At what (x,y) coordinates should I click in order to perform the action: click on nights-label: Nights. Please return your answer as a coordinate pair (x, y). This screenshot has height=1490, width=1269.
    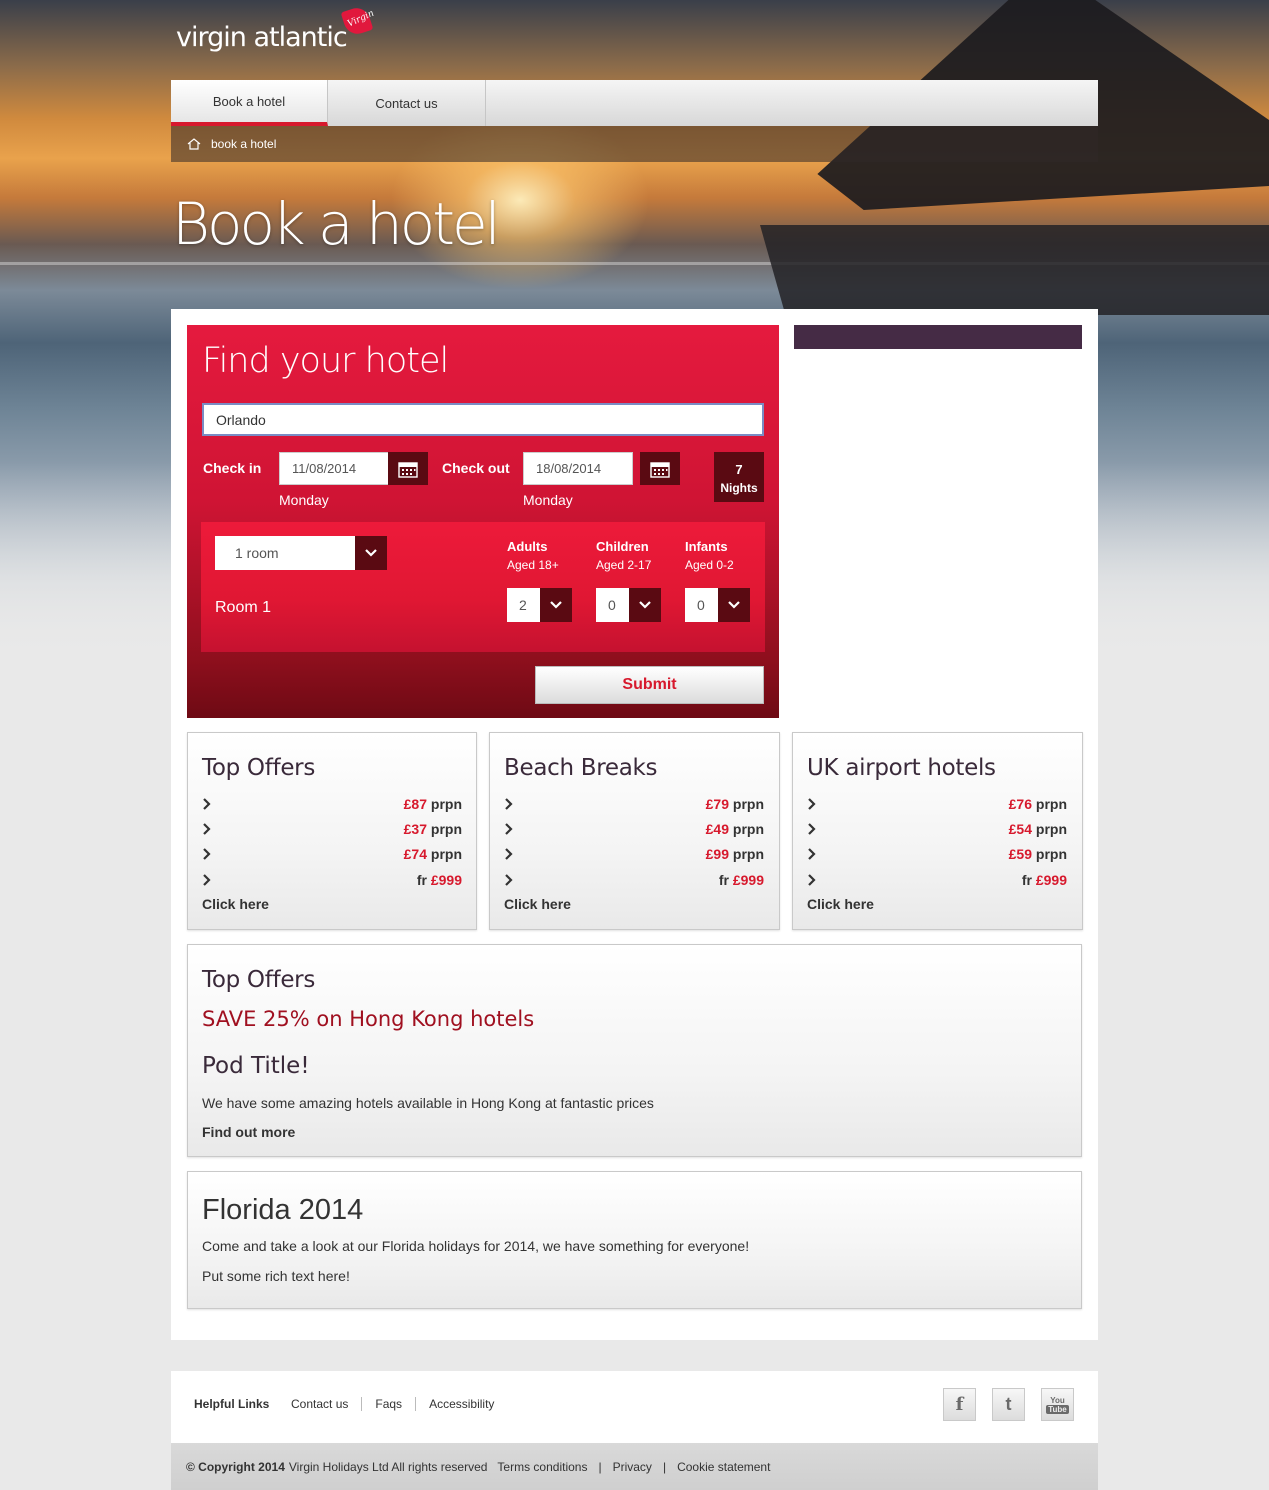
    Looking at the image, I should click on (739, 488).